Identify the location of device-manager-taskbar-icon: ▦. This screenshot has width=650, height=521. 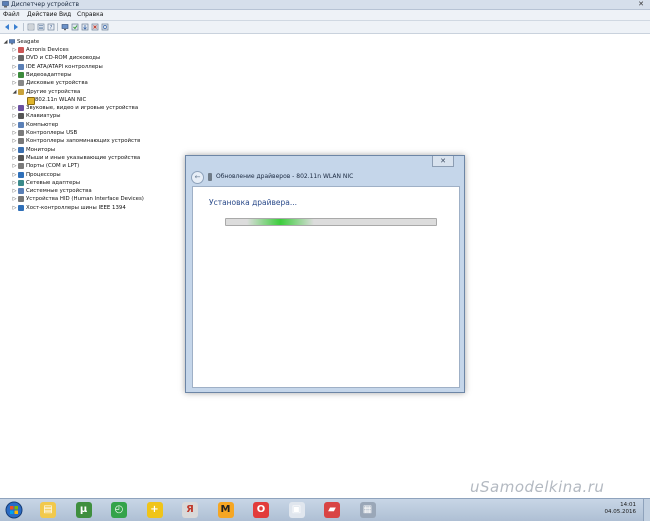
(367, 510).